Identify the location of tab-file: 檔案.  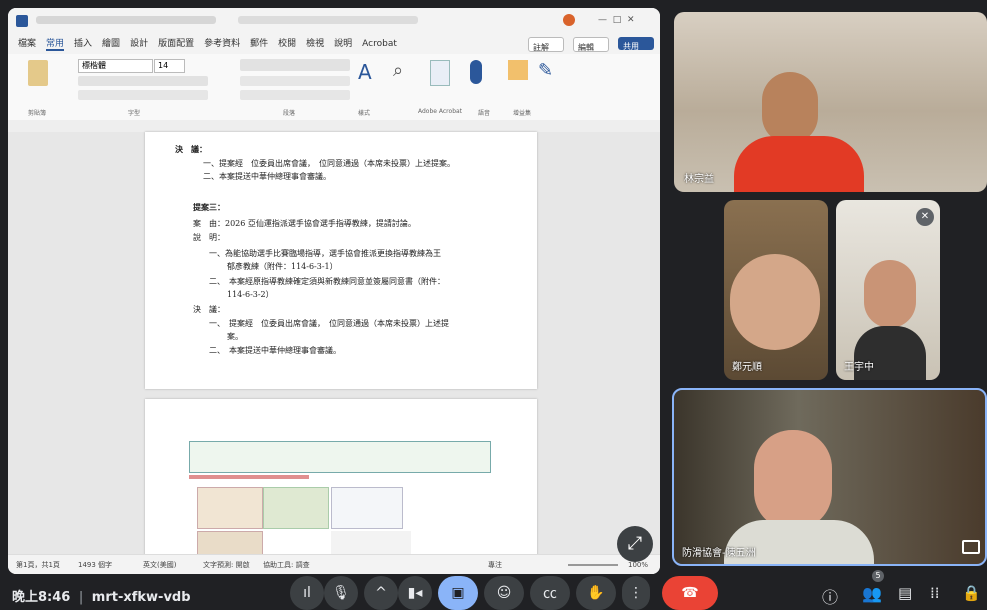
(27, 44).